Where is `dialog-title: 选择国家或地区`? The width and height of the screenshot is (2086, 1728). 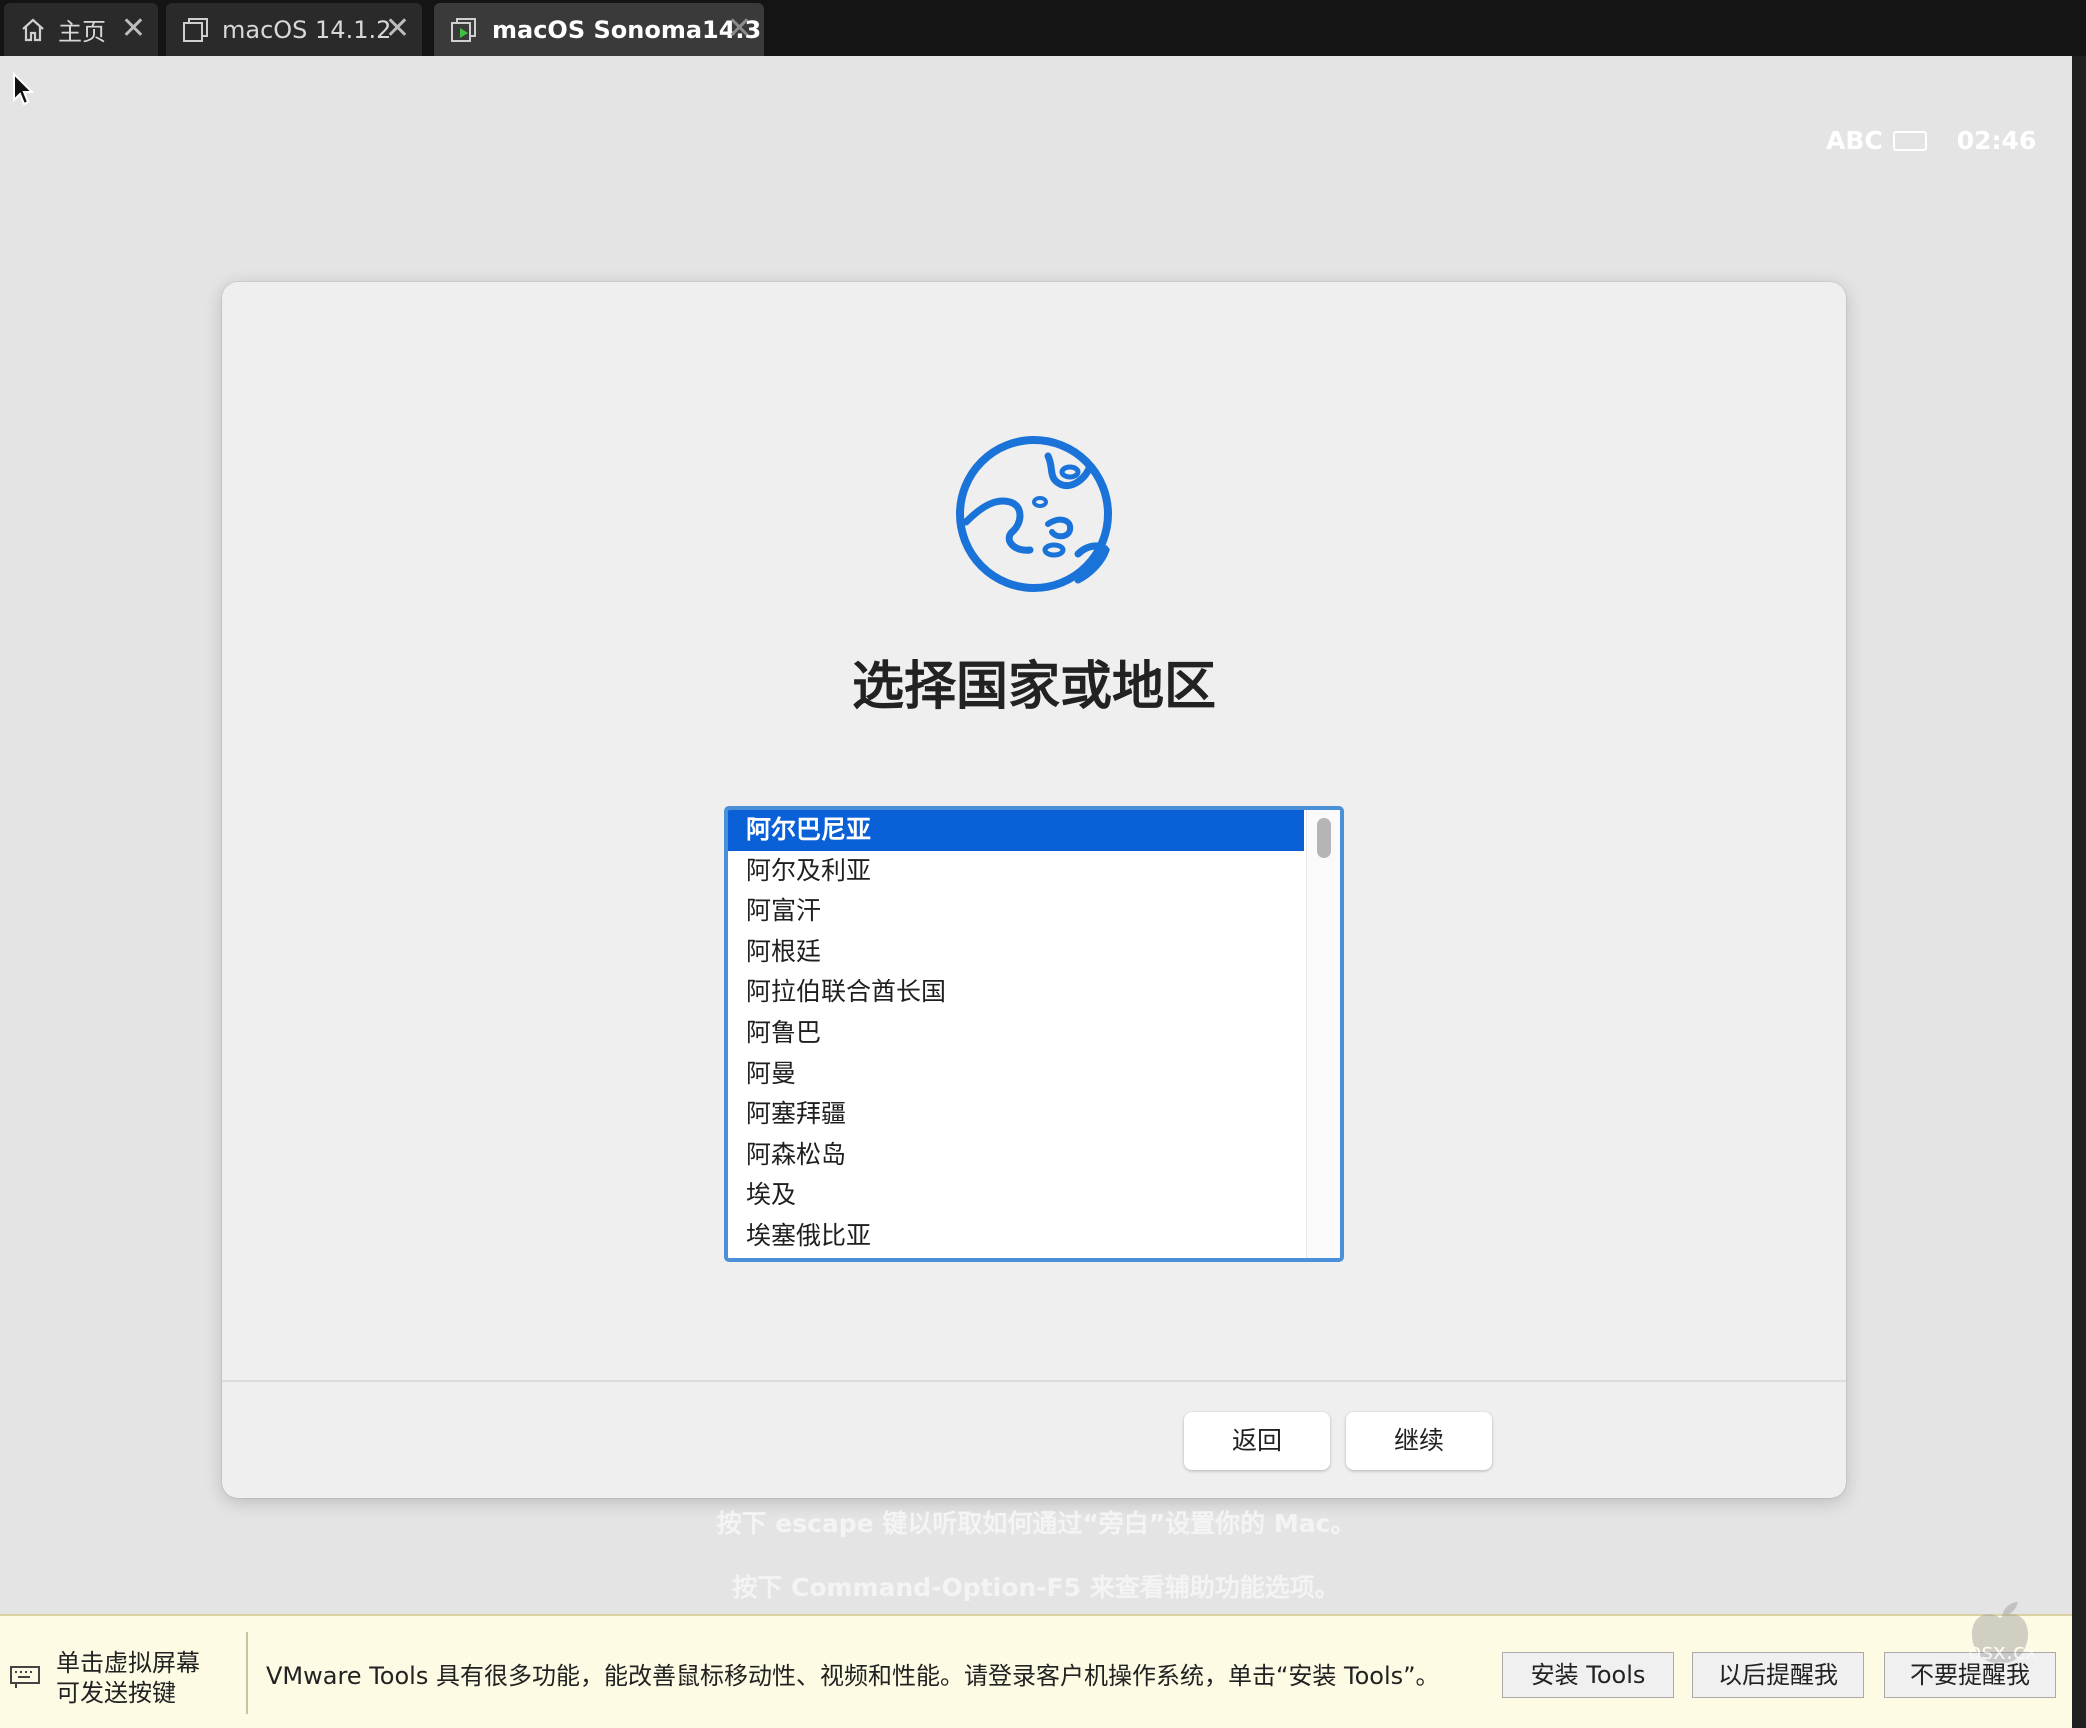 dialog-title: 选择国家或地区 is located at coordinates (1033, 687).